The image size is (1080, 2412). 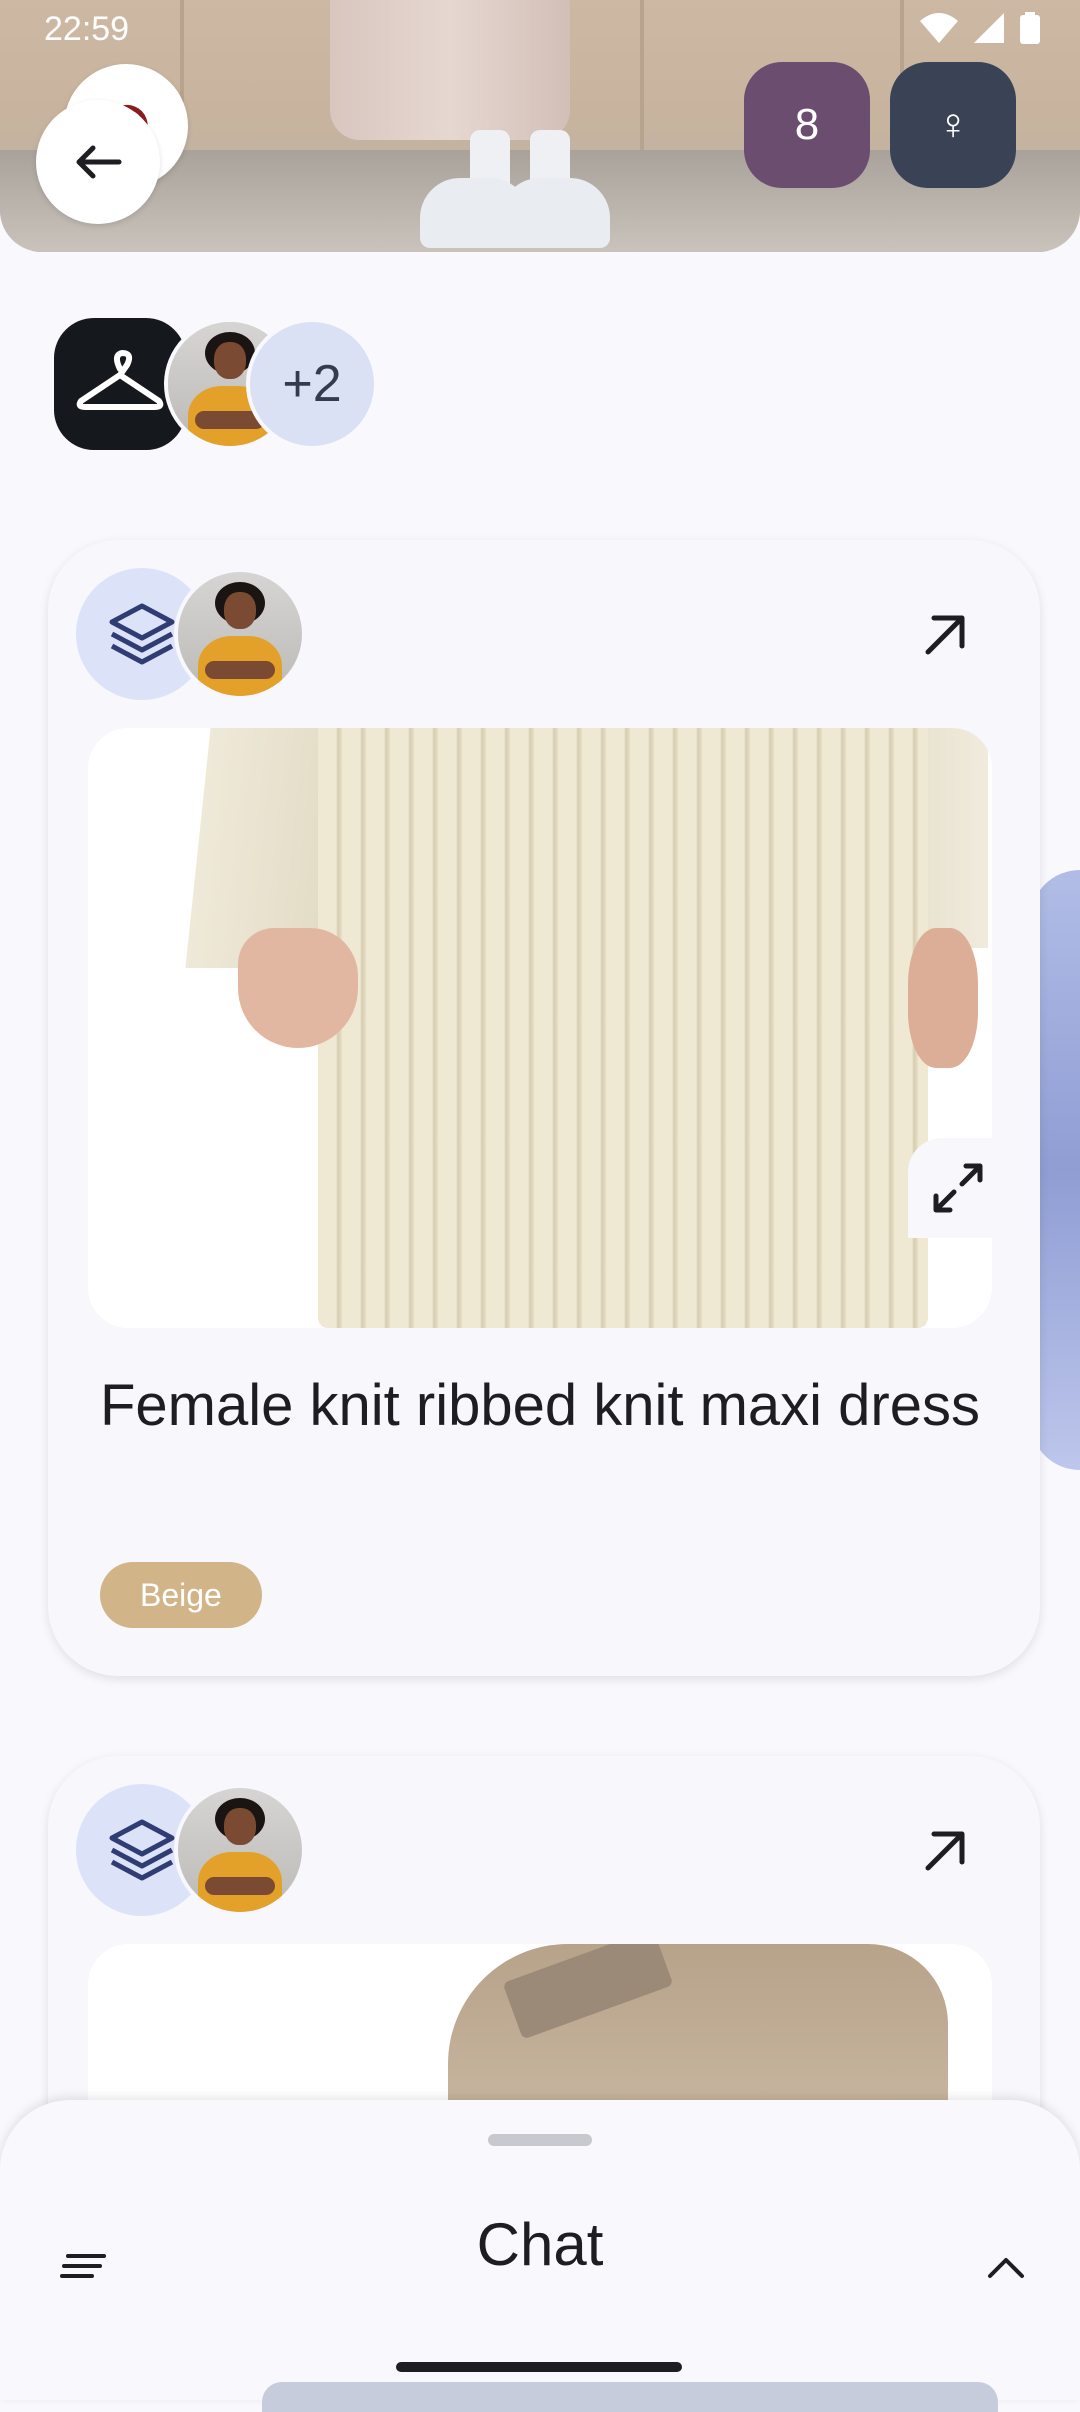 What do you see at coordinates (1030, 28) in the screenshot?
I see `battery-icon` at bounding box center [1030, 28].